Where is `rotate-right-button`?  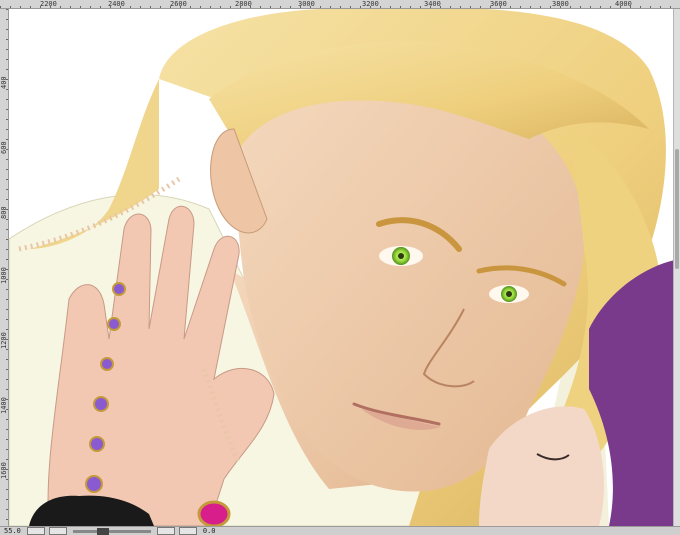 rotate-right-button is located at coordinates (187, 531).